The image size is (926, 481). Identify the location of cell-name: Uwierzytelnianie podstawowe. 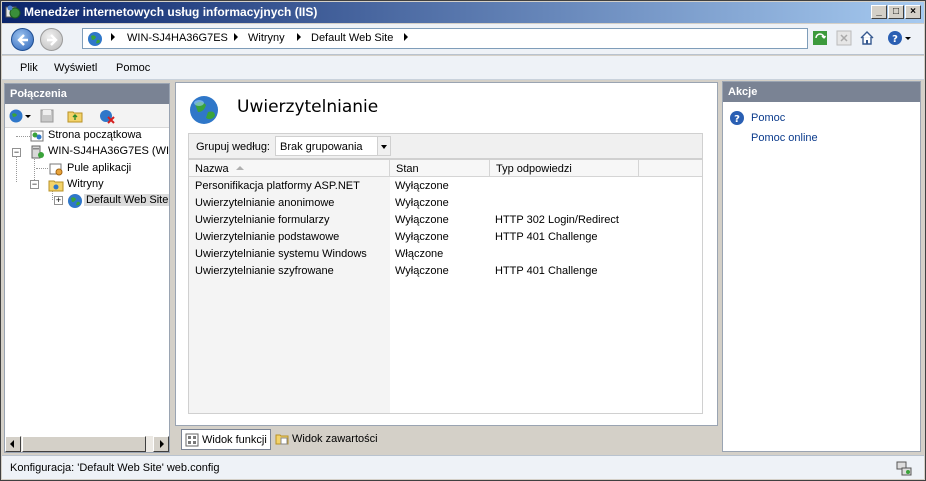
(267, 237).